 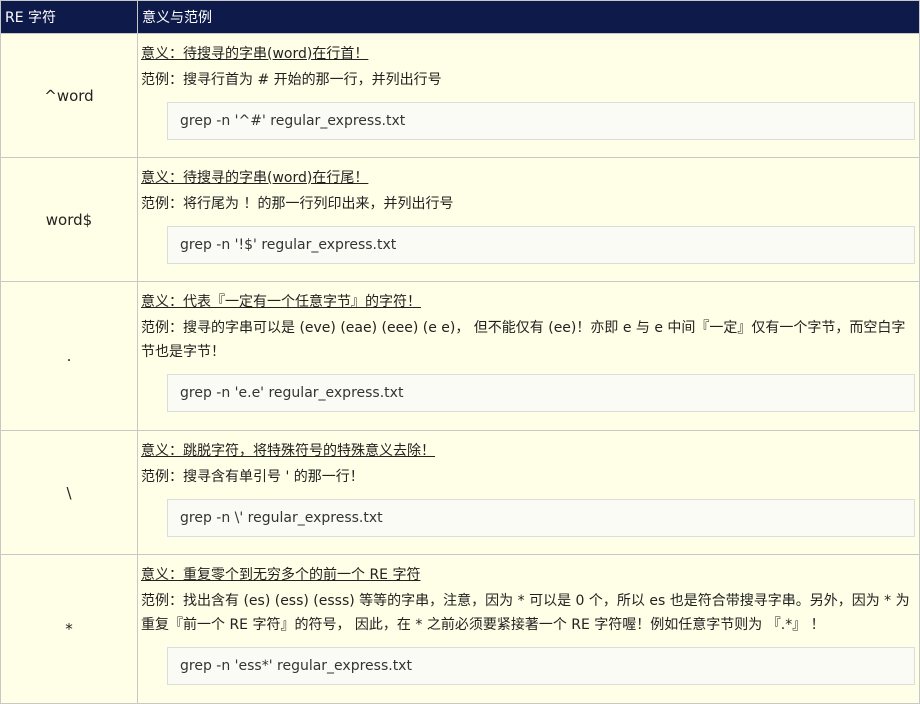 What do you see at coordinates (528, 17) in the screenshot?
I see `header-meaning: 意义与范例` at bounding box center [528, 17].